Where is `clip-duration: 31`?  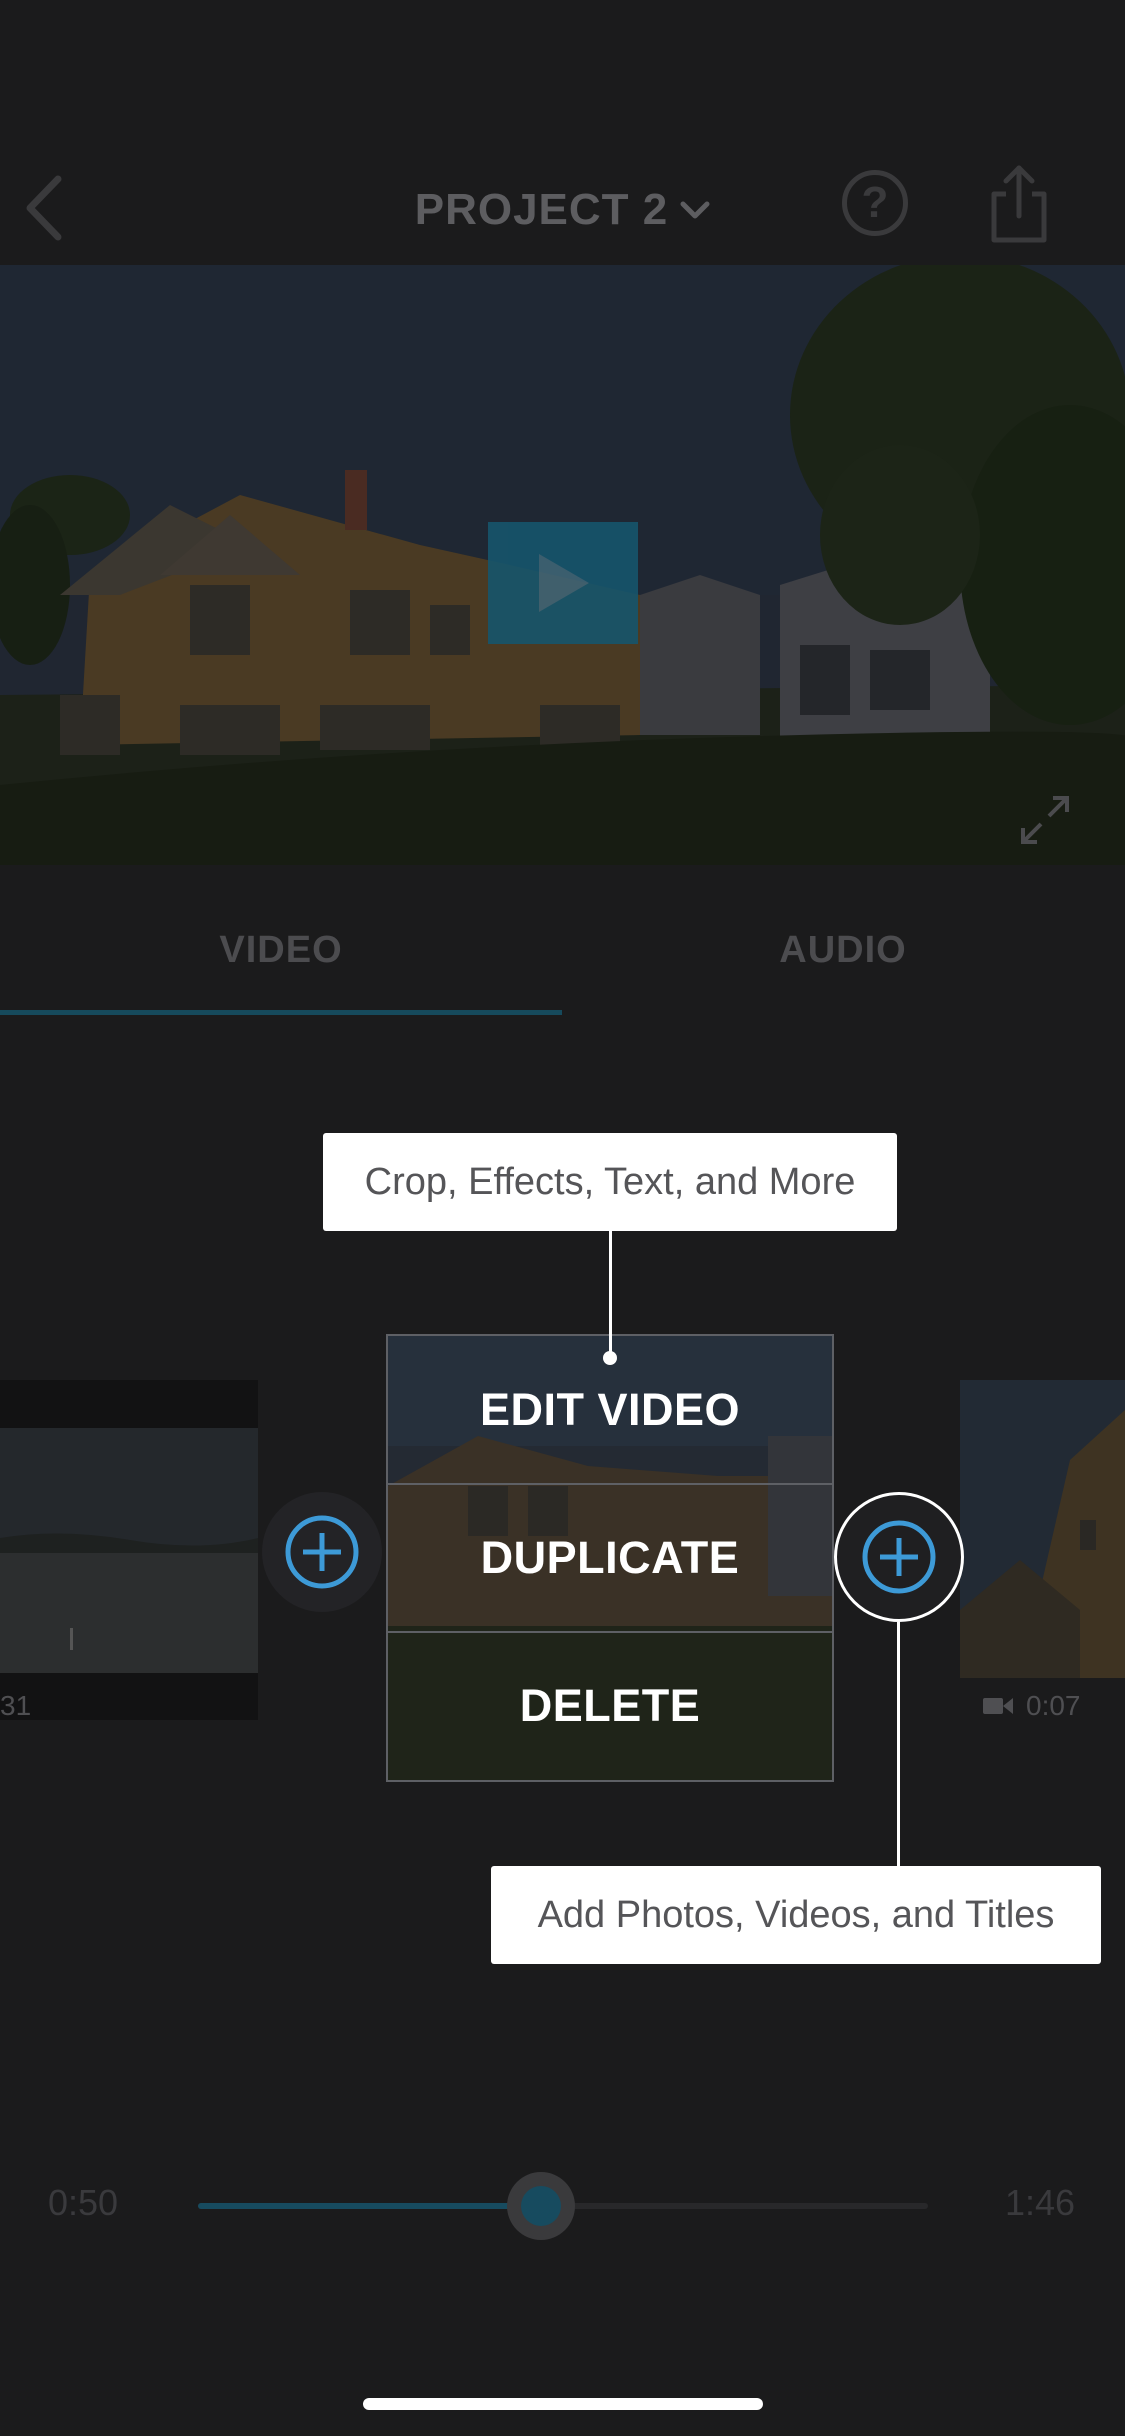 clip-duration: 31 is located at coordinates (16, 1705).